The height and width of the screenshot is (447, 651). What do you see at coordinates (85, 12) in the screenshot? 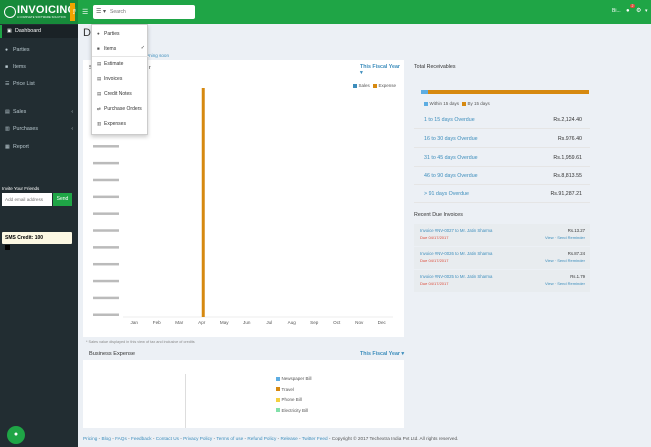
I see `hamburger-menu-icon: ☰` at bounding box center [85, 12].